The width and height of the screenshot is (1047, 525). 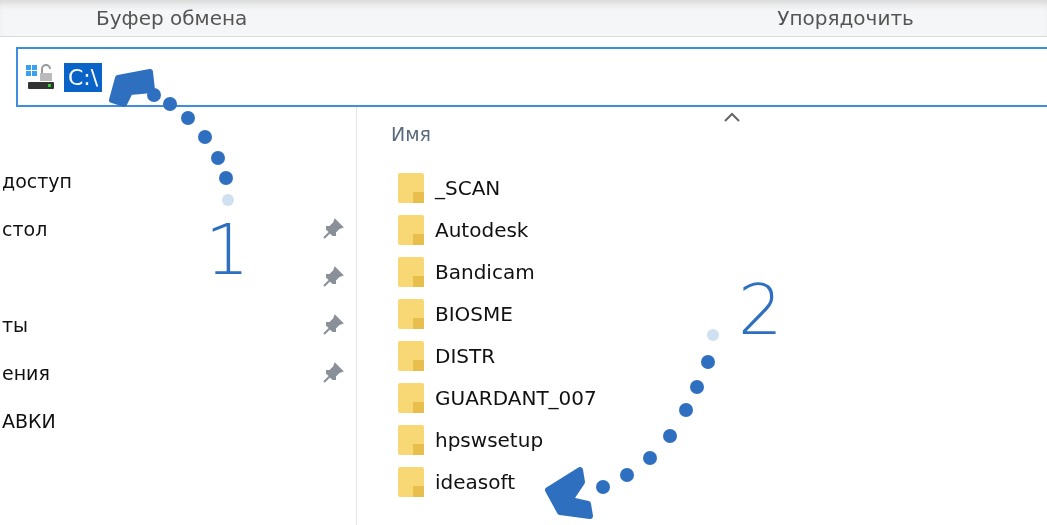 What do you see at coordinates (516, 398) in the screenshot?
I see `folder-name: GUARDANT_007` at bounding box center [516, 398].